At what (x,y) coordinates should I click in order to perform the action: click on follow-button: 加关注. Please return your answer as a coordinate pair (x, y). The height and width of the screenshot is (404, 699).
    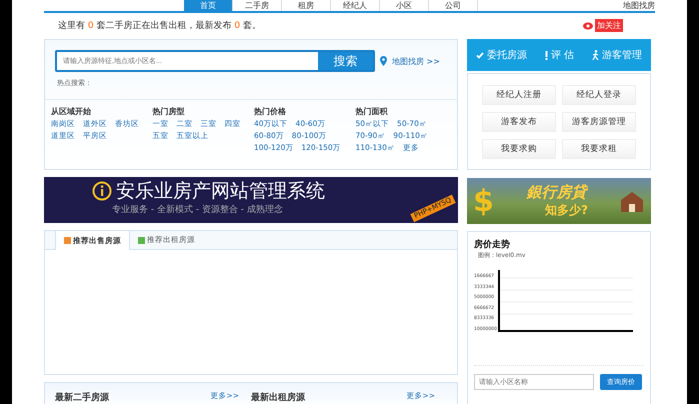
    Looking at the image, I should click on (609, 25).